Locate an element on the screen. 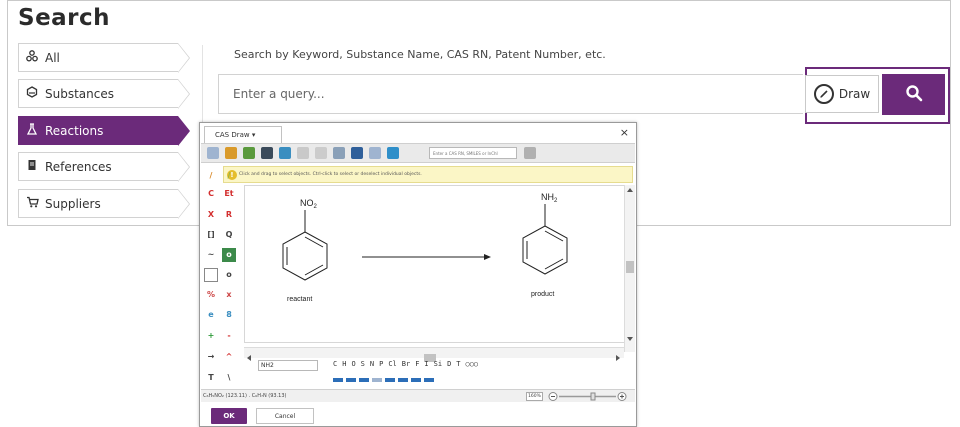  close-icon: × is located at coordinates (624, 132).